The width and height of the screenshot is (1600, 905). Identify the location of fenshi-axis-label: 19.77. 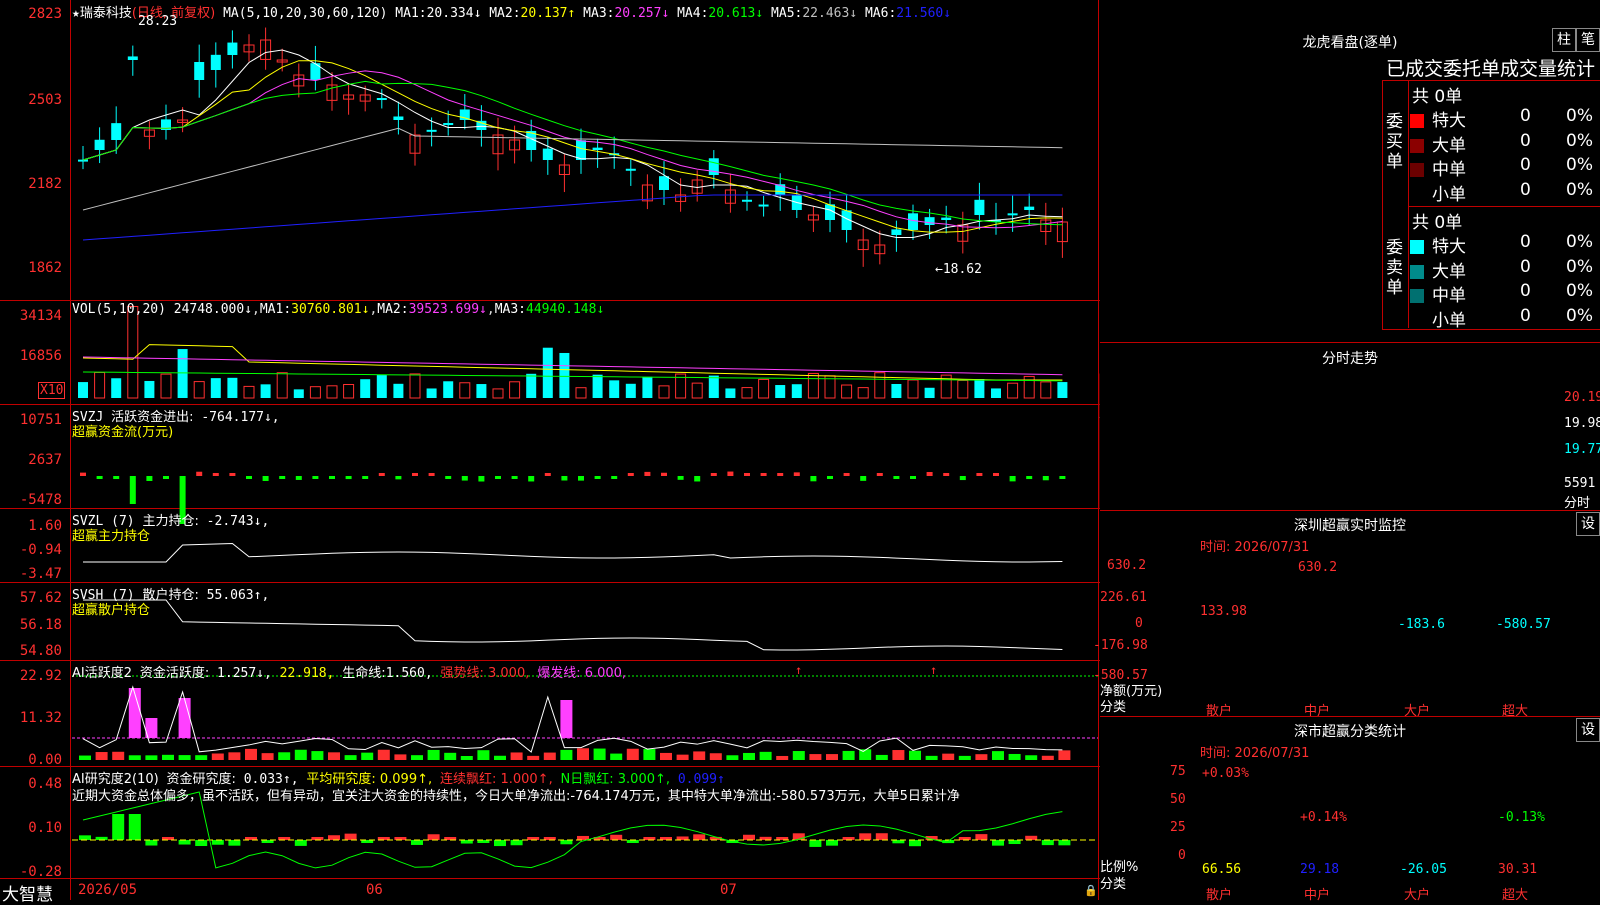
(1582, 449).